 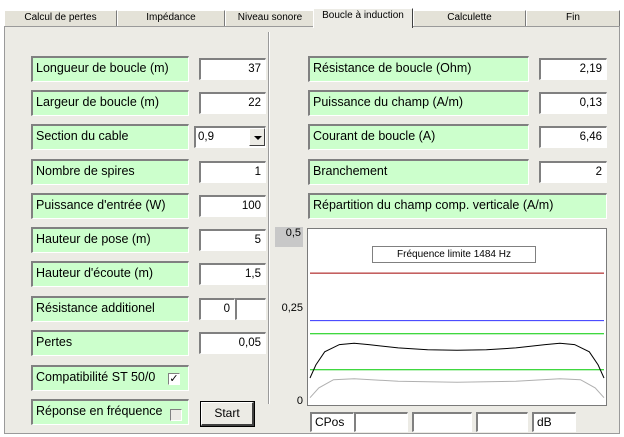 I want to click on longueur-label: Longueur de boucle (m), so click(x=110, y=69).